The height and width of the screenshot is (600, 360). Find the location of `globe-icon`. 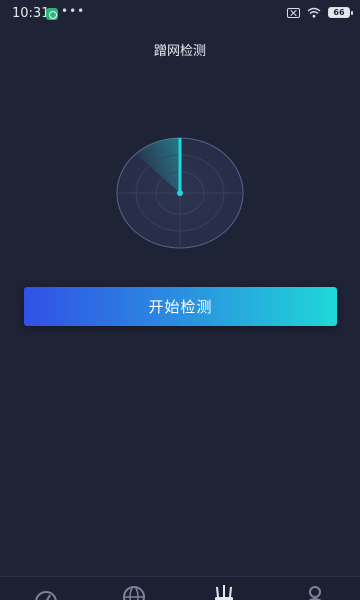

globe-icon is located at coordinates (134, 593).